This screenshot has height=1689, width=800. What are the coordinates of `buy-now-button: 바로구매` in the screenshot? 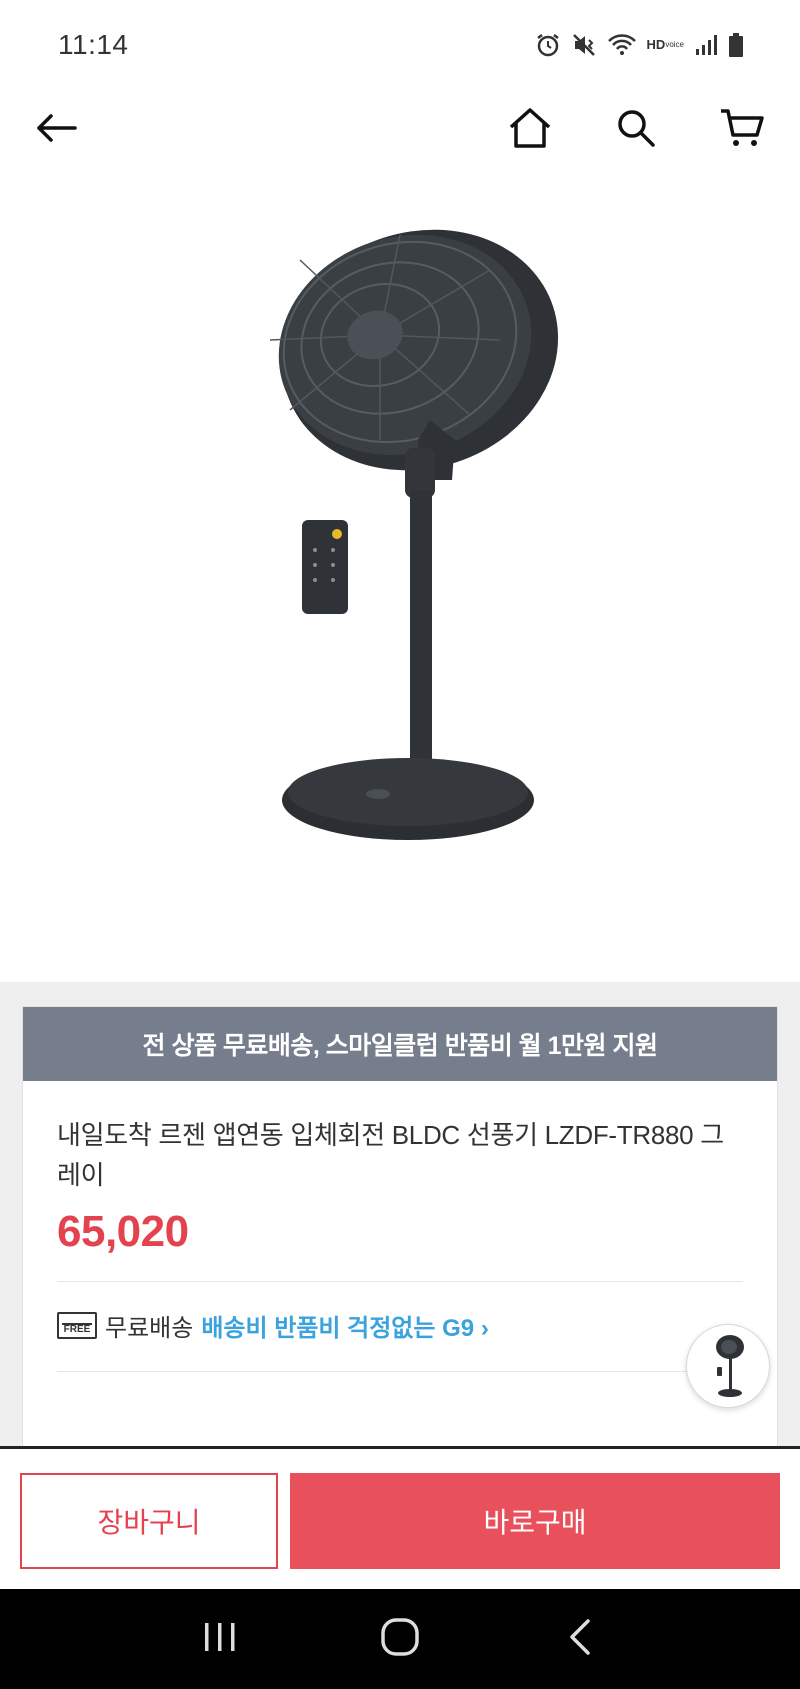 It's located at (535, 1521).